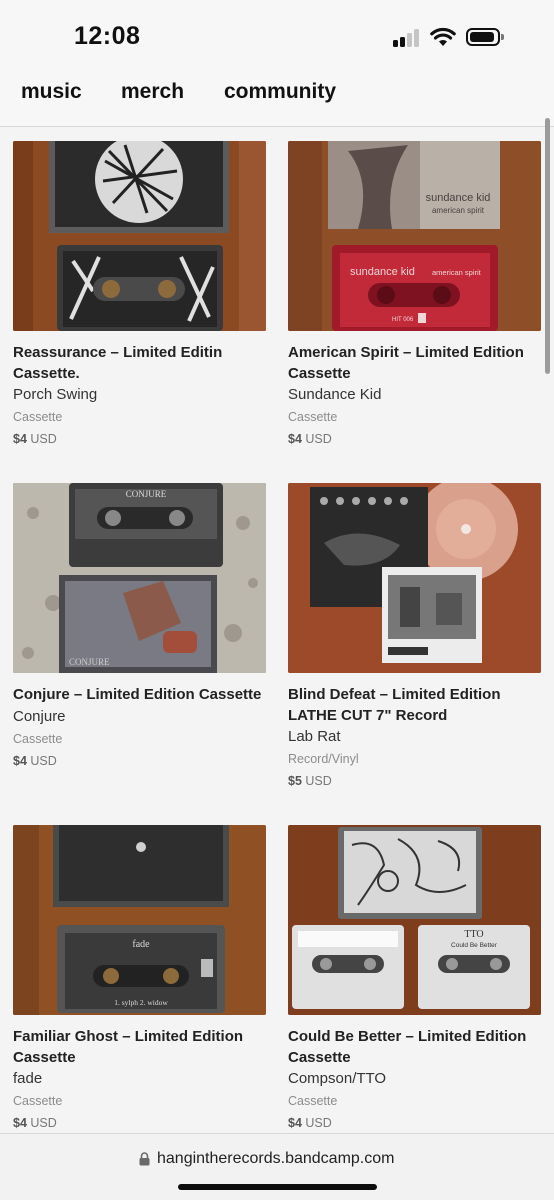  Describe the element at coordinates (141, 944) in the screenshot. I see `tape-label: fade` at that location.